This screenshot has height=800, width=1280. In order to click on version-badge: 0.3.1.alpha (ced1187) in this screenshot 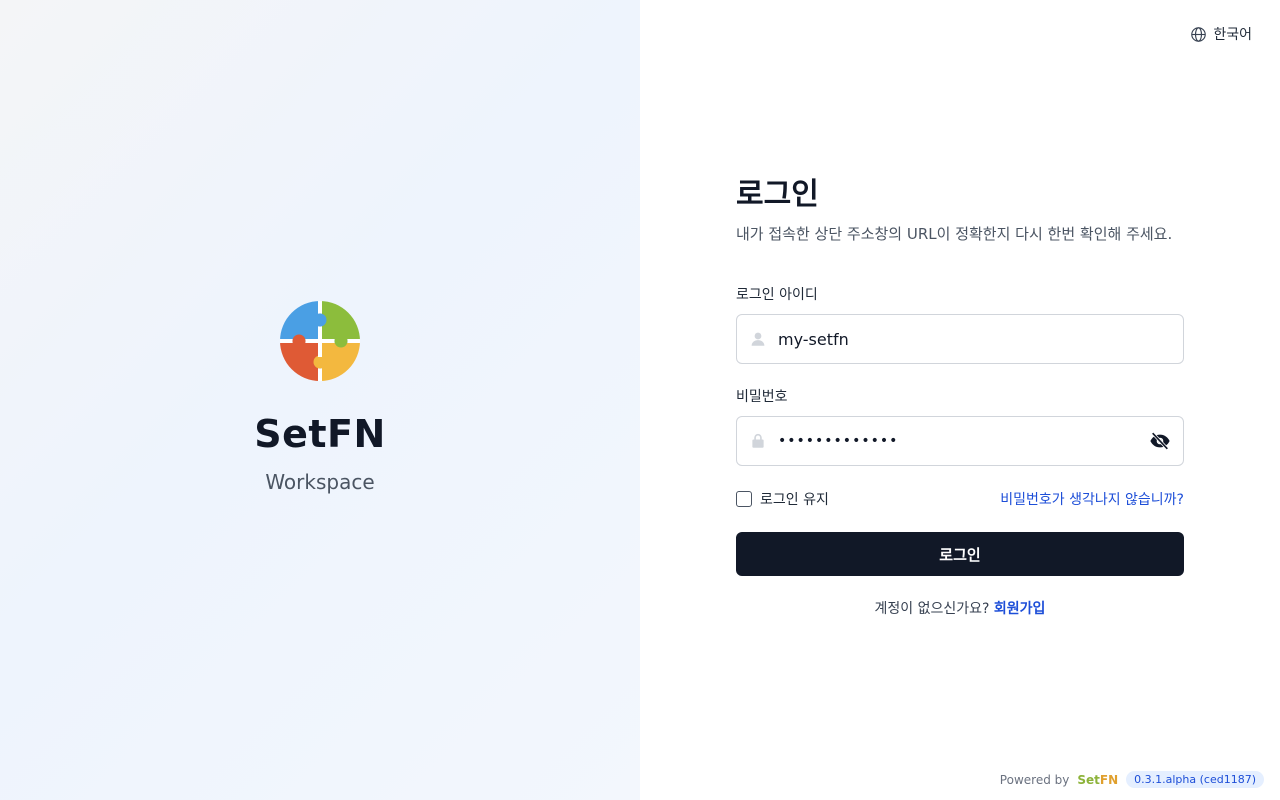, I will do `click(1195, 779)`.